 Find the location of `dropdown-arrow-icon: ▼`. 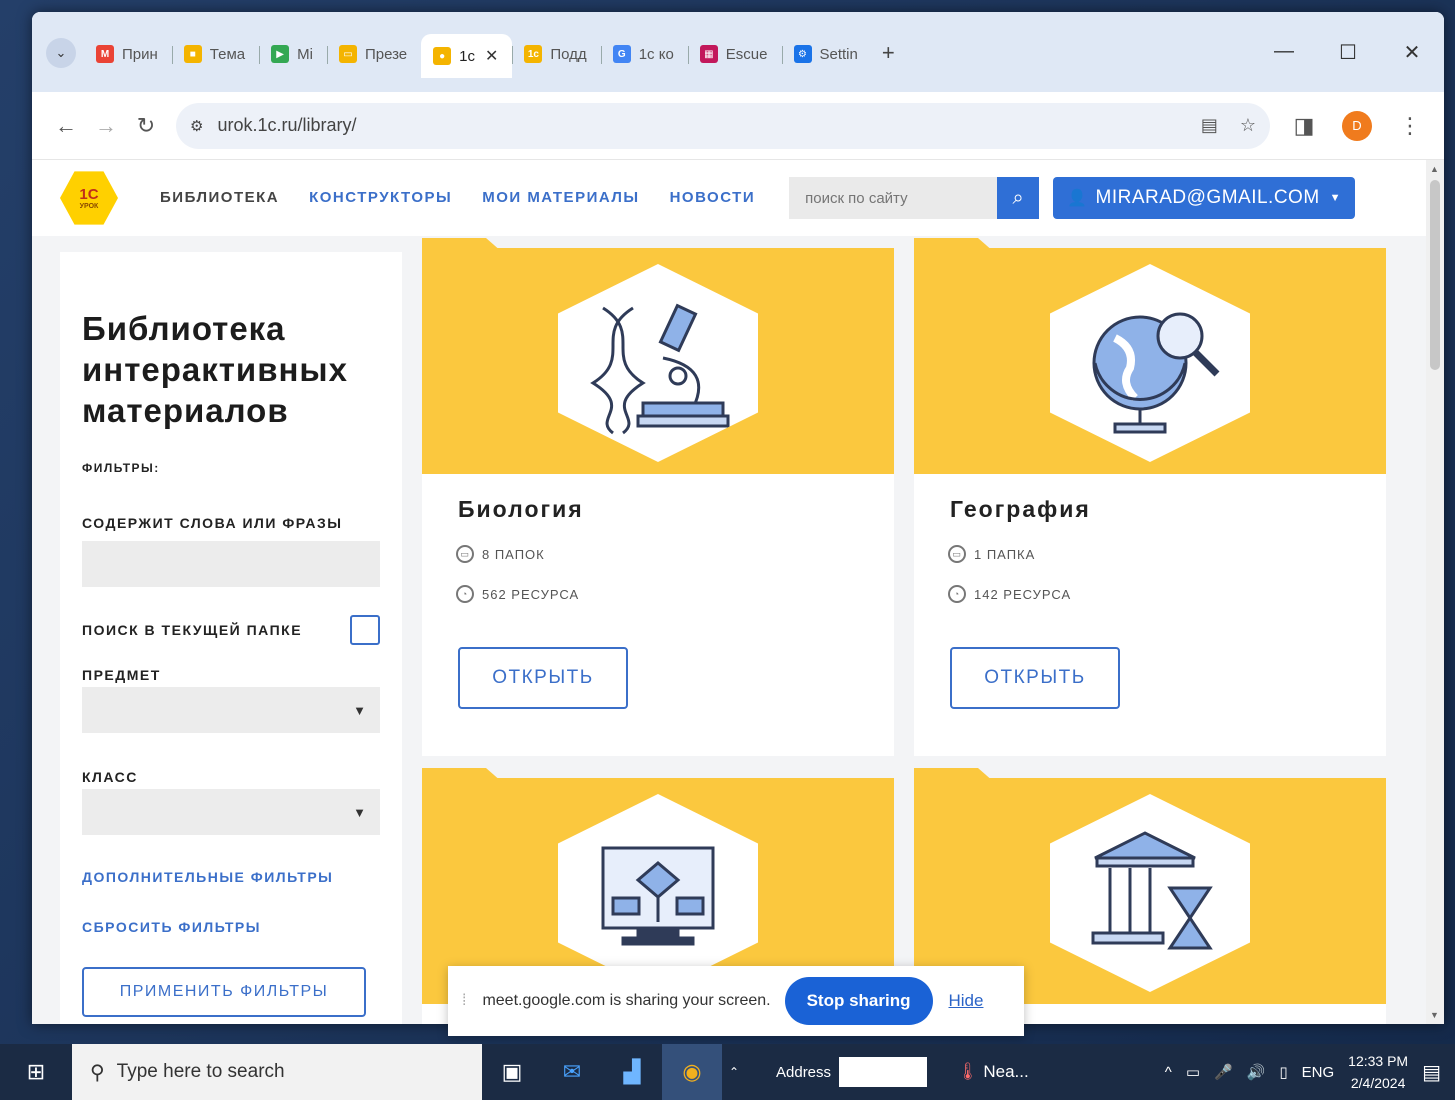

dropdown-arrow-icon: ▼ is located at coordinates (359, 812).